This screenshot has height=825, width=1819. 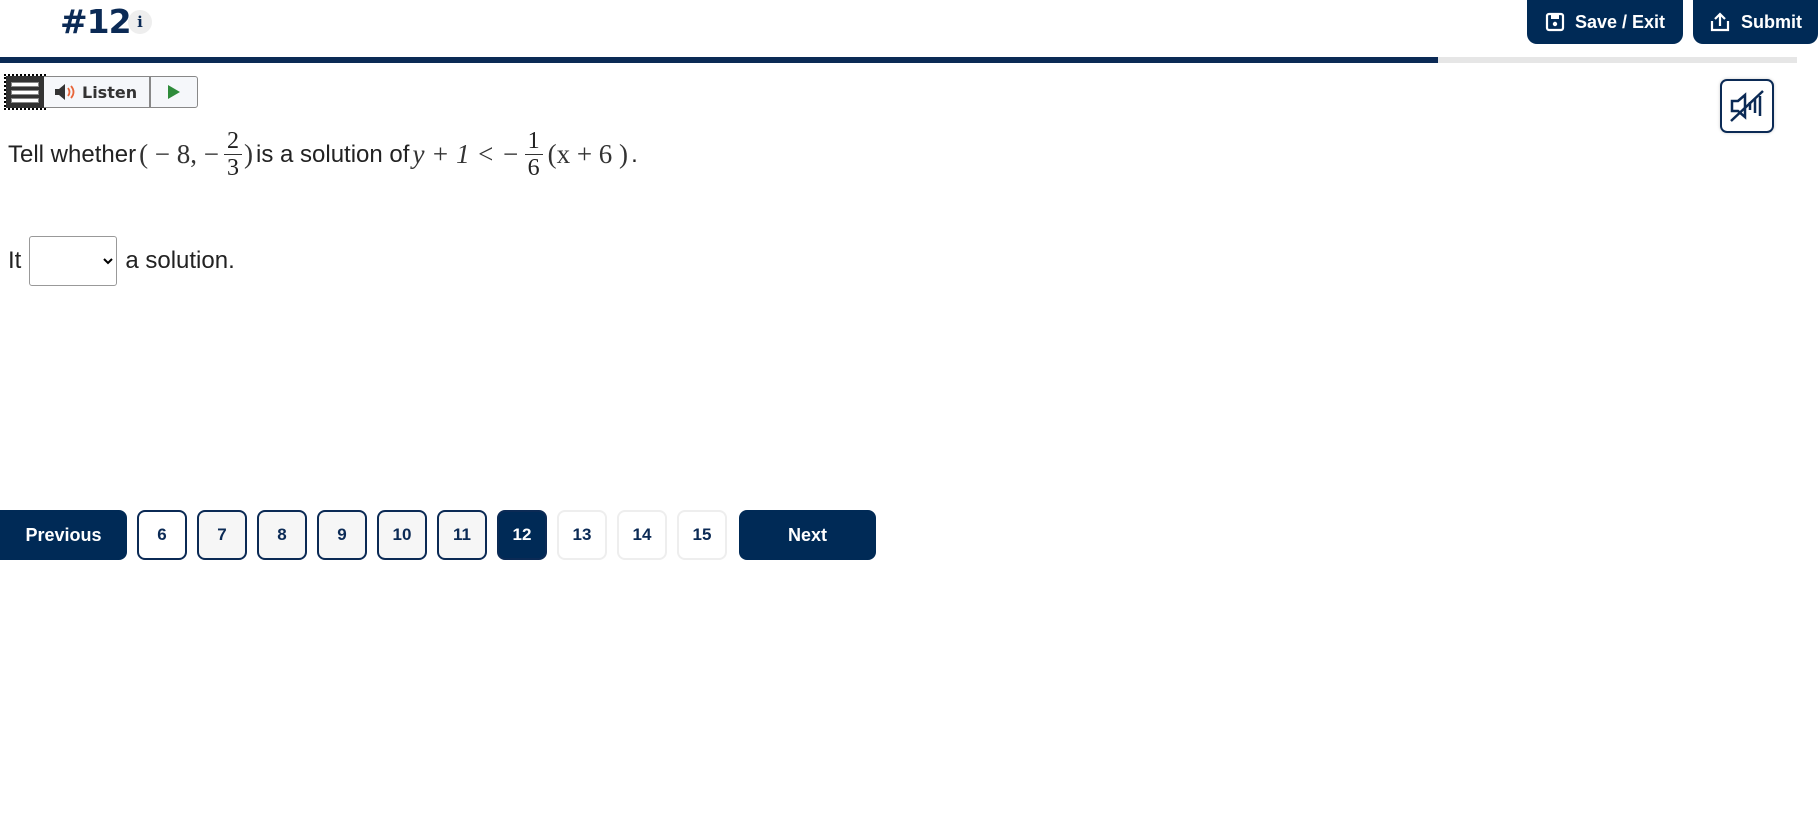 I want to click on page-button-6: 6, so click(x=162, y=535).